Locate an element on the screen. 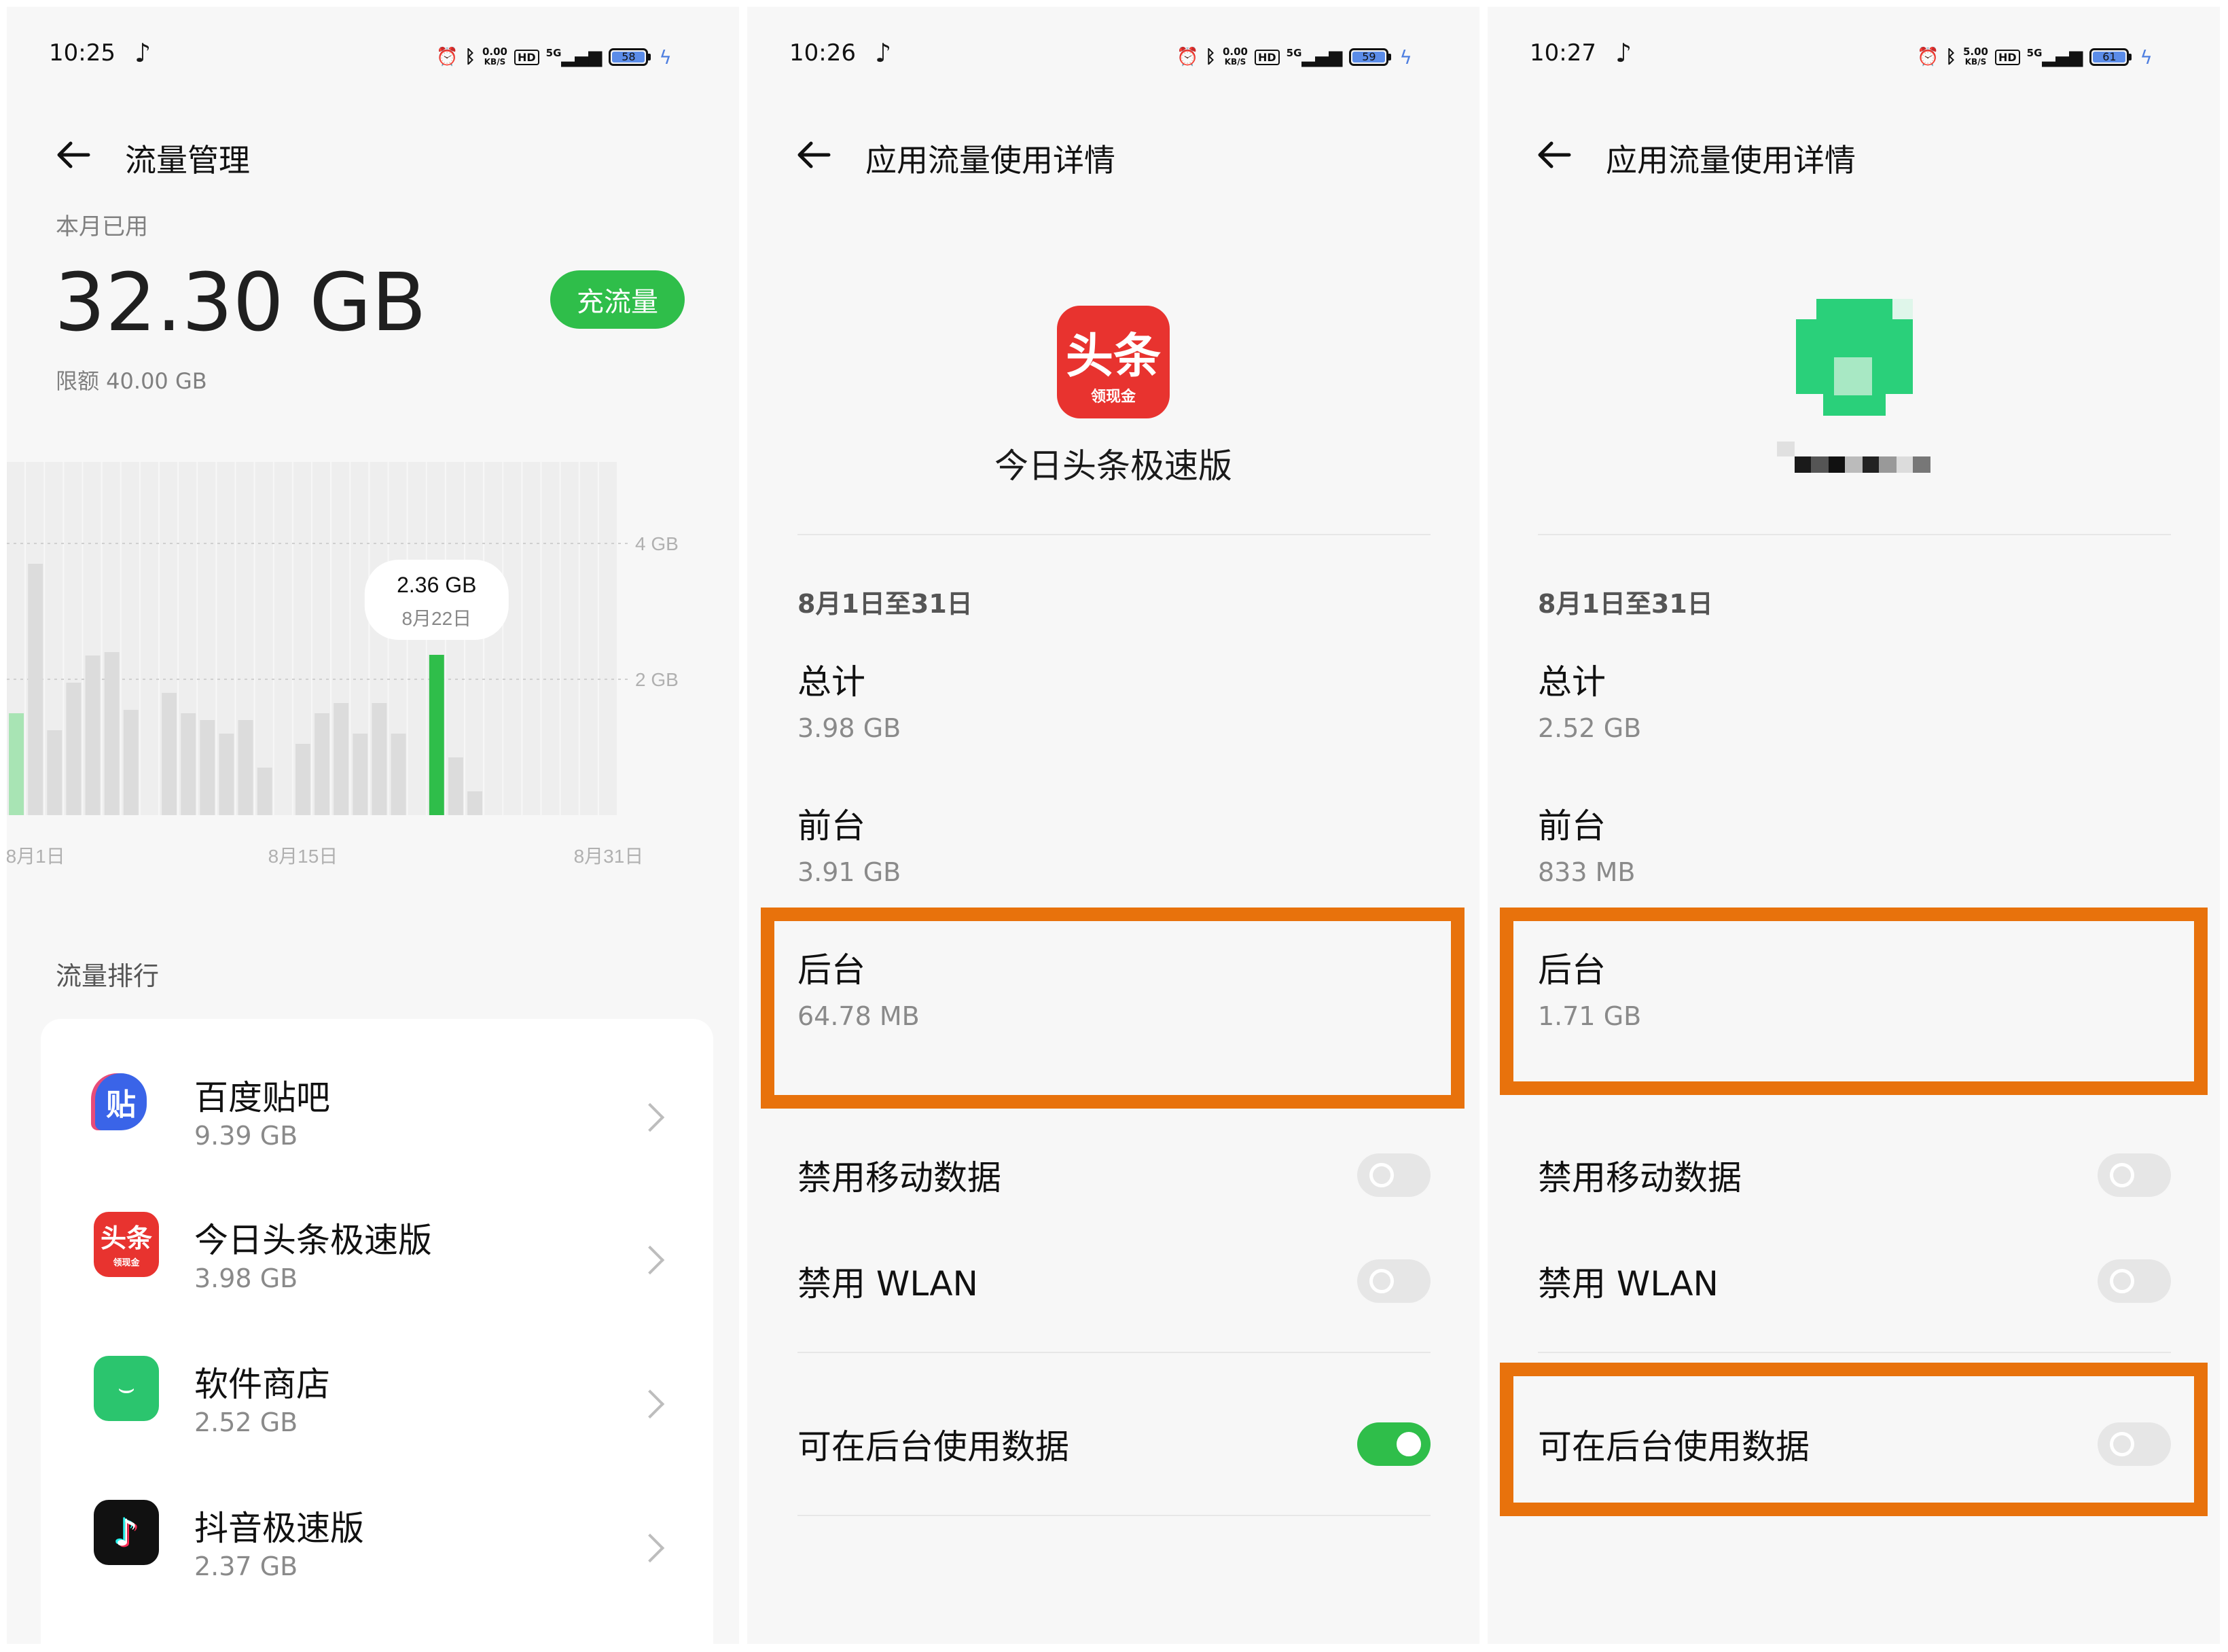 Image resolution: width=2228 pixels, height=1652 pixels. app-row-tieba: 贴 百度贴吧 9.39 GB is located at coordinates (377, 1110).